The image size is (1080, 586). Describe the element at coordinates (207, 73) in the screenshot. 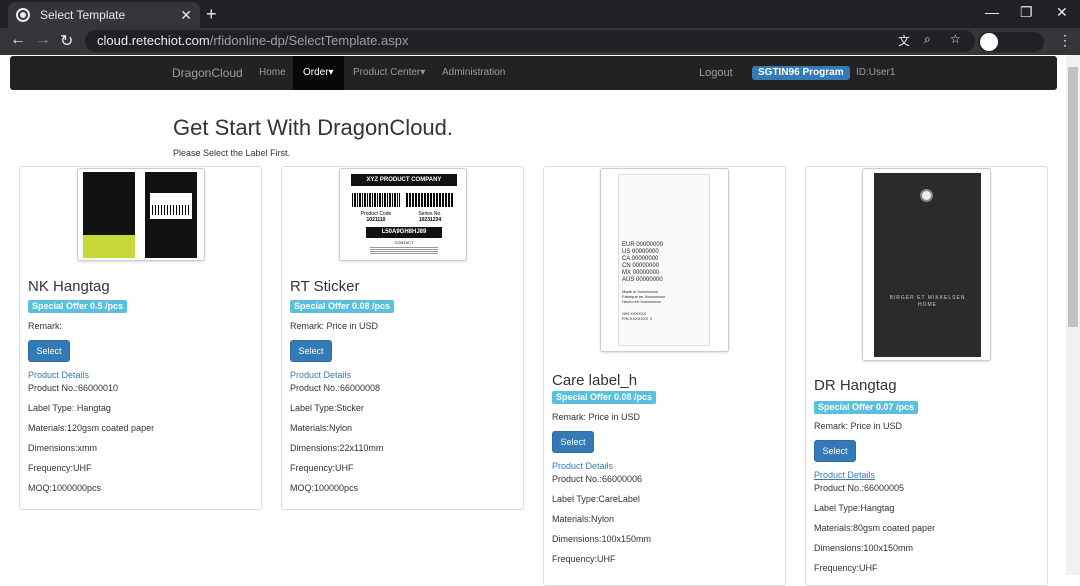

I see `brand-link: DragonCloud` at that location.